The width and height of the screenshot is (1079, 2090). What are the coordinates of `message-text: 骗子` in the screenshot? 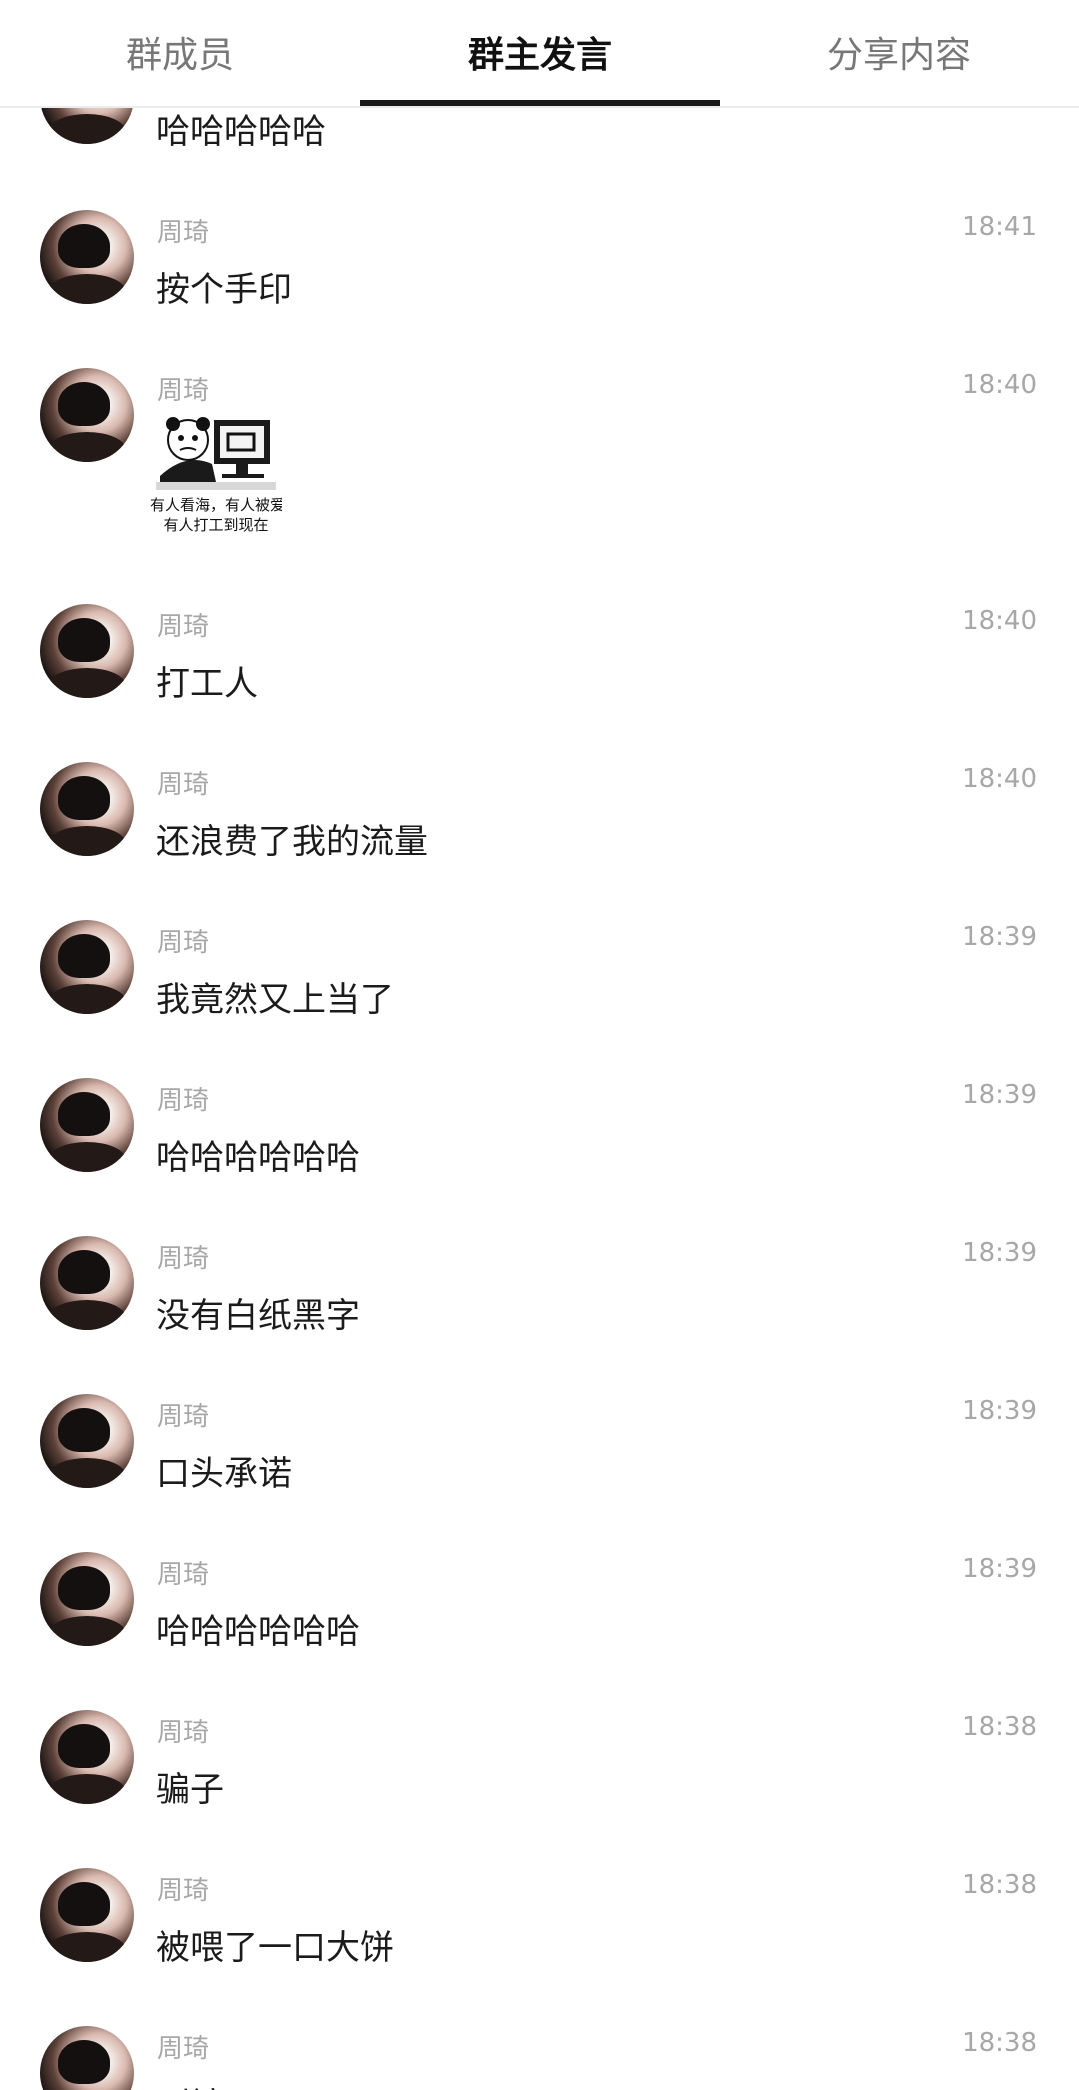 It's located at (190, 1790).